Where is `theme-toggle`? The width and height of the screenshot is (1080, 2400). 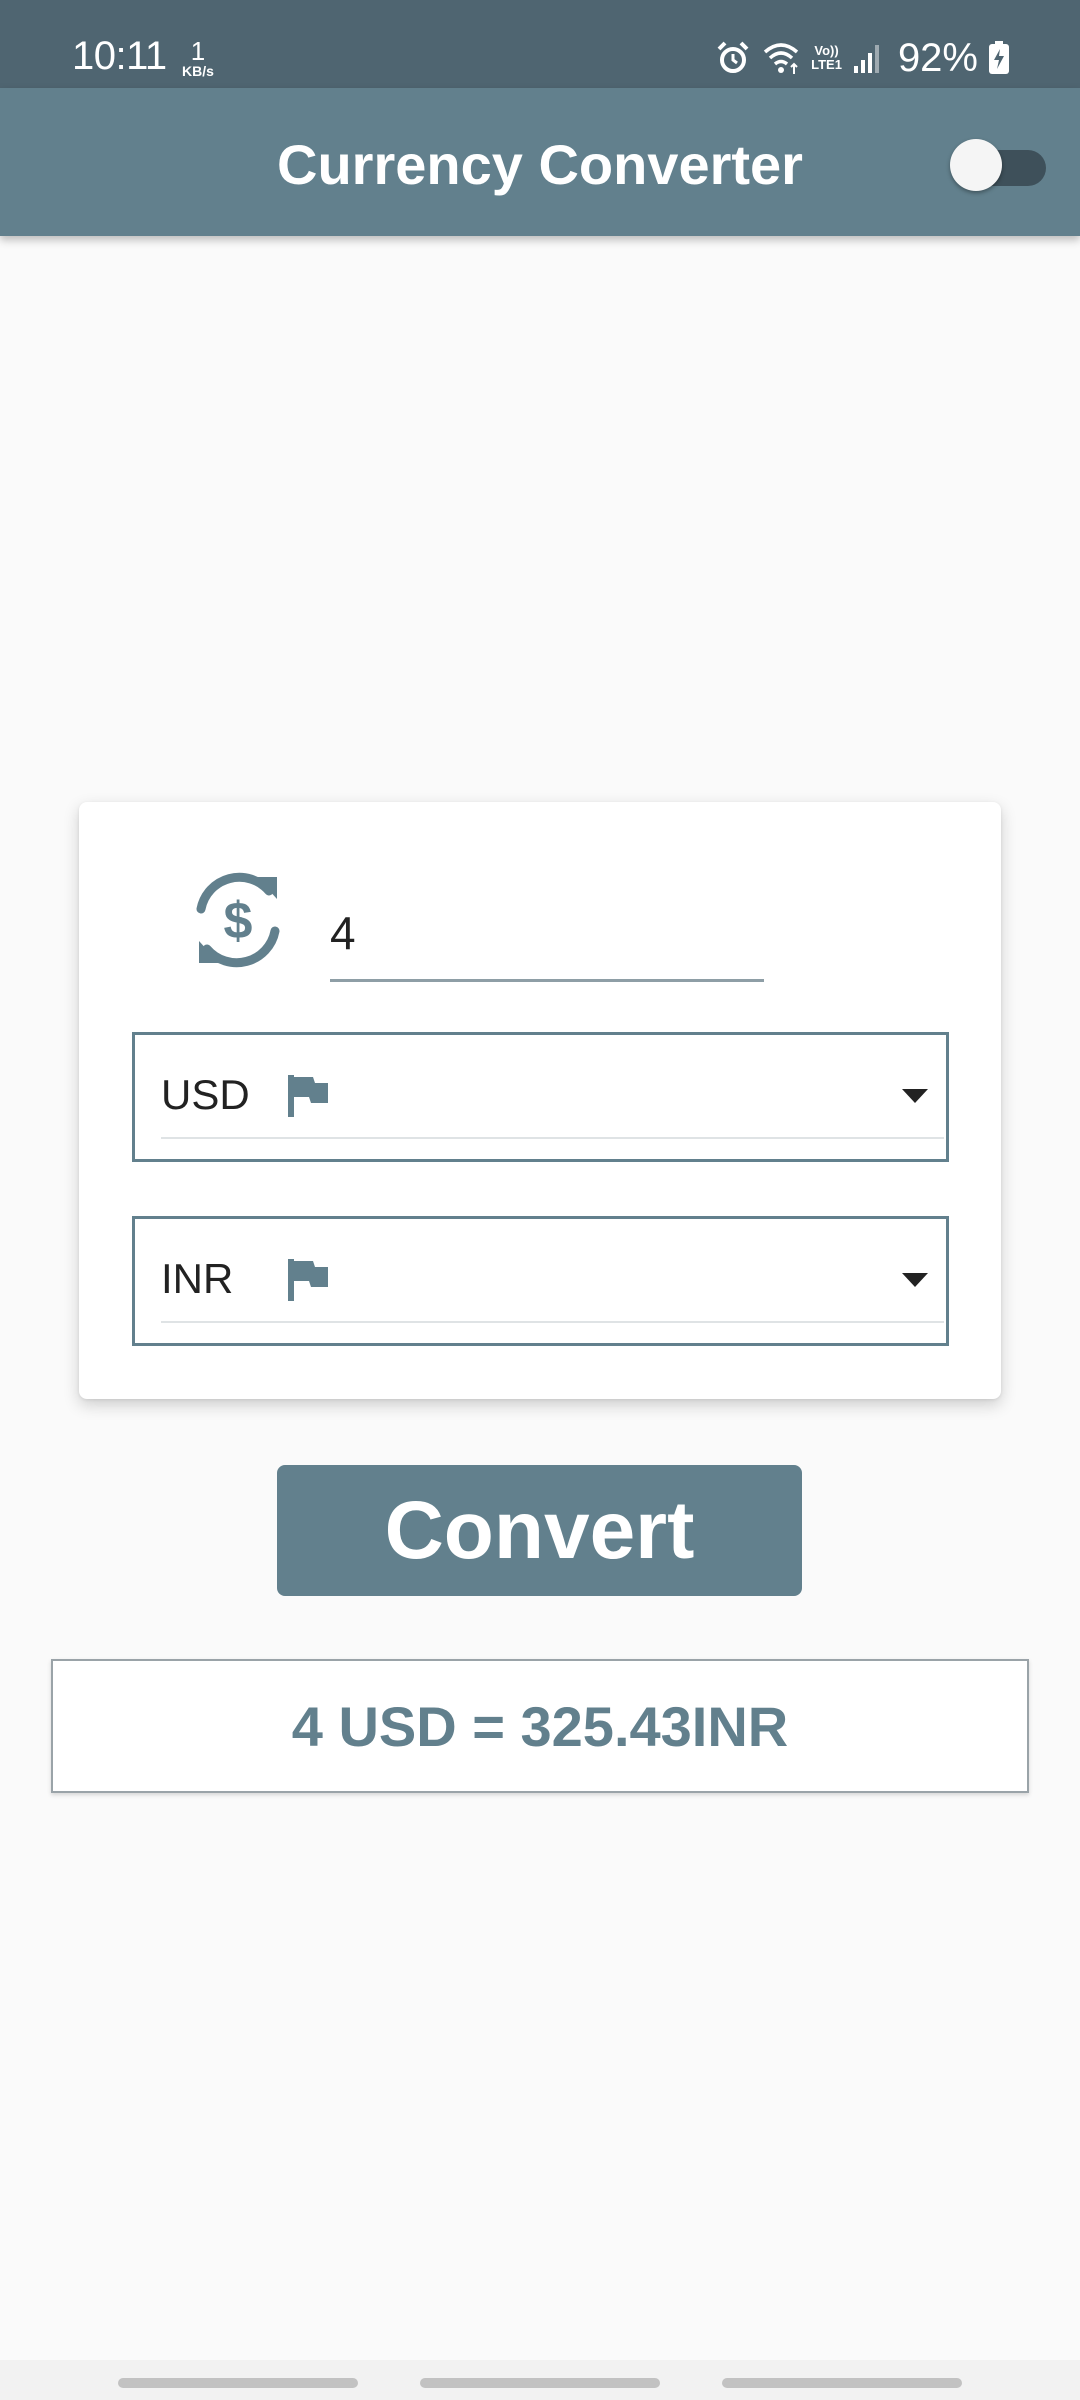
theme-toggle is located at coordinates (998, 164).